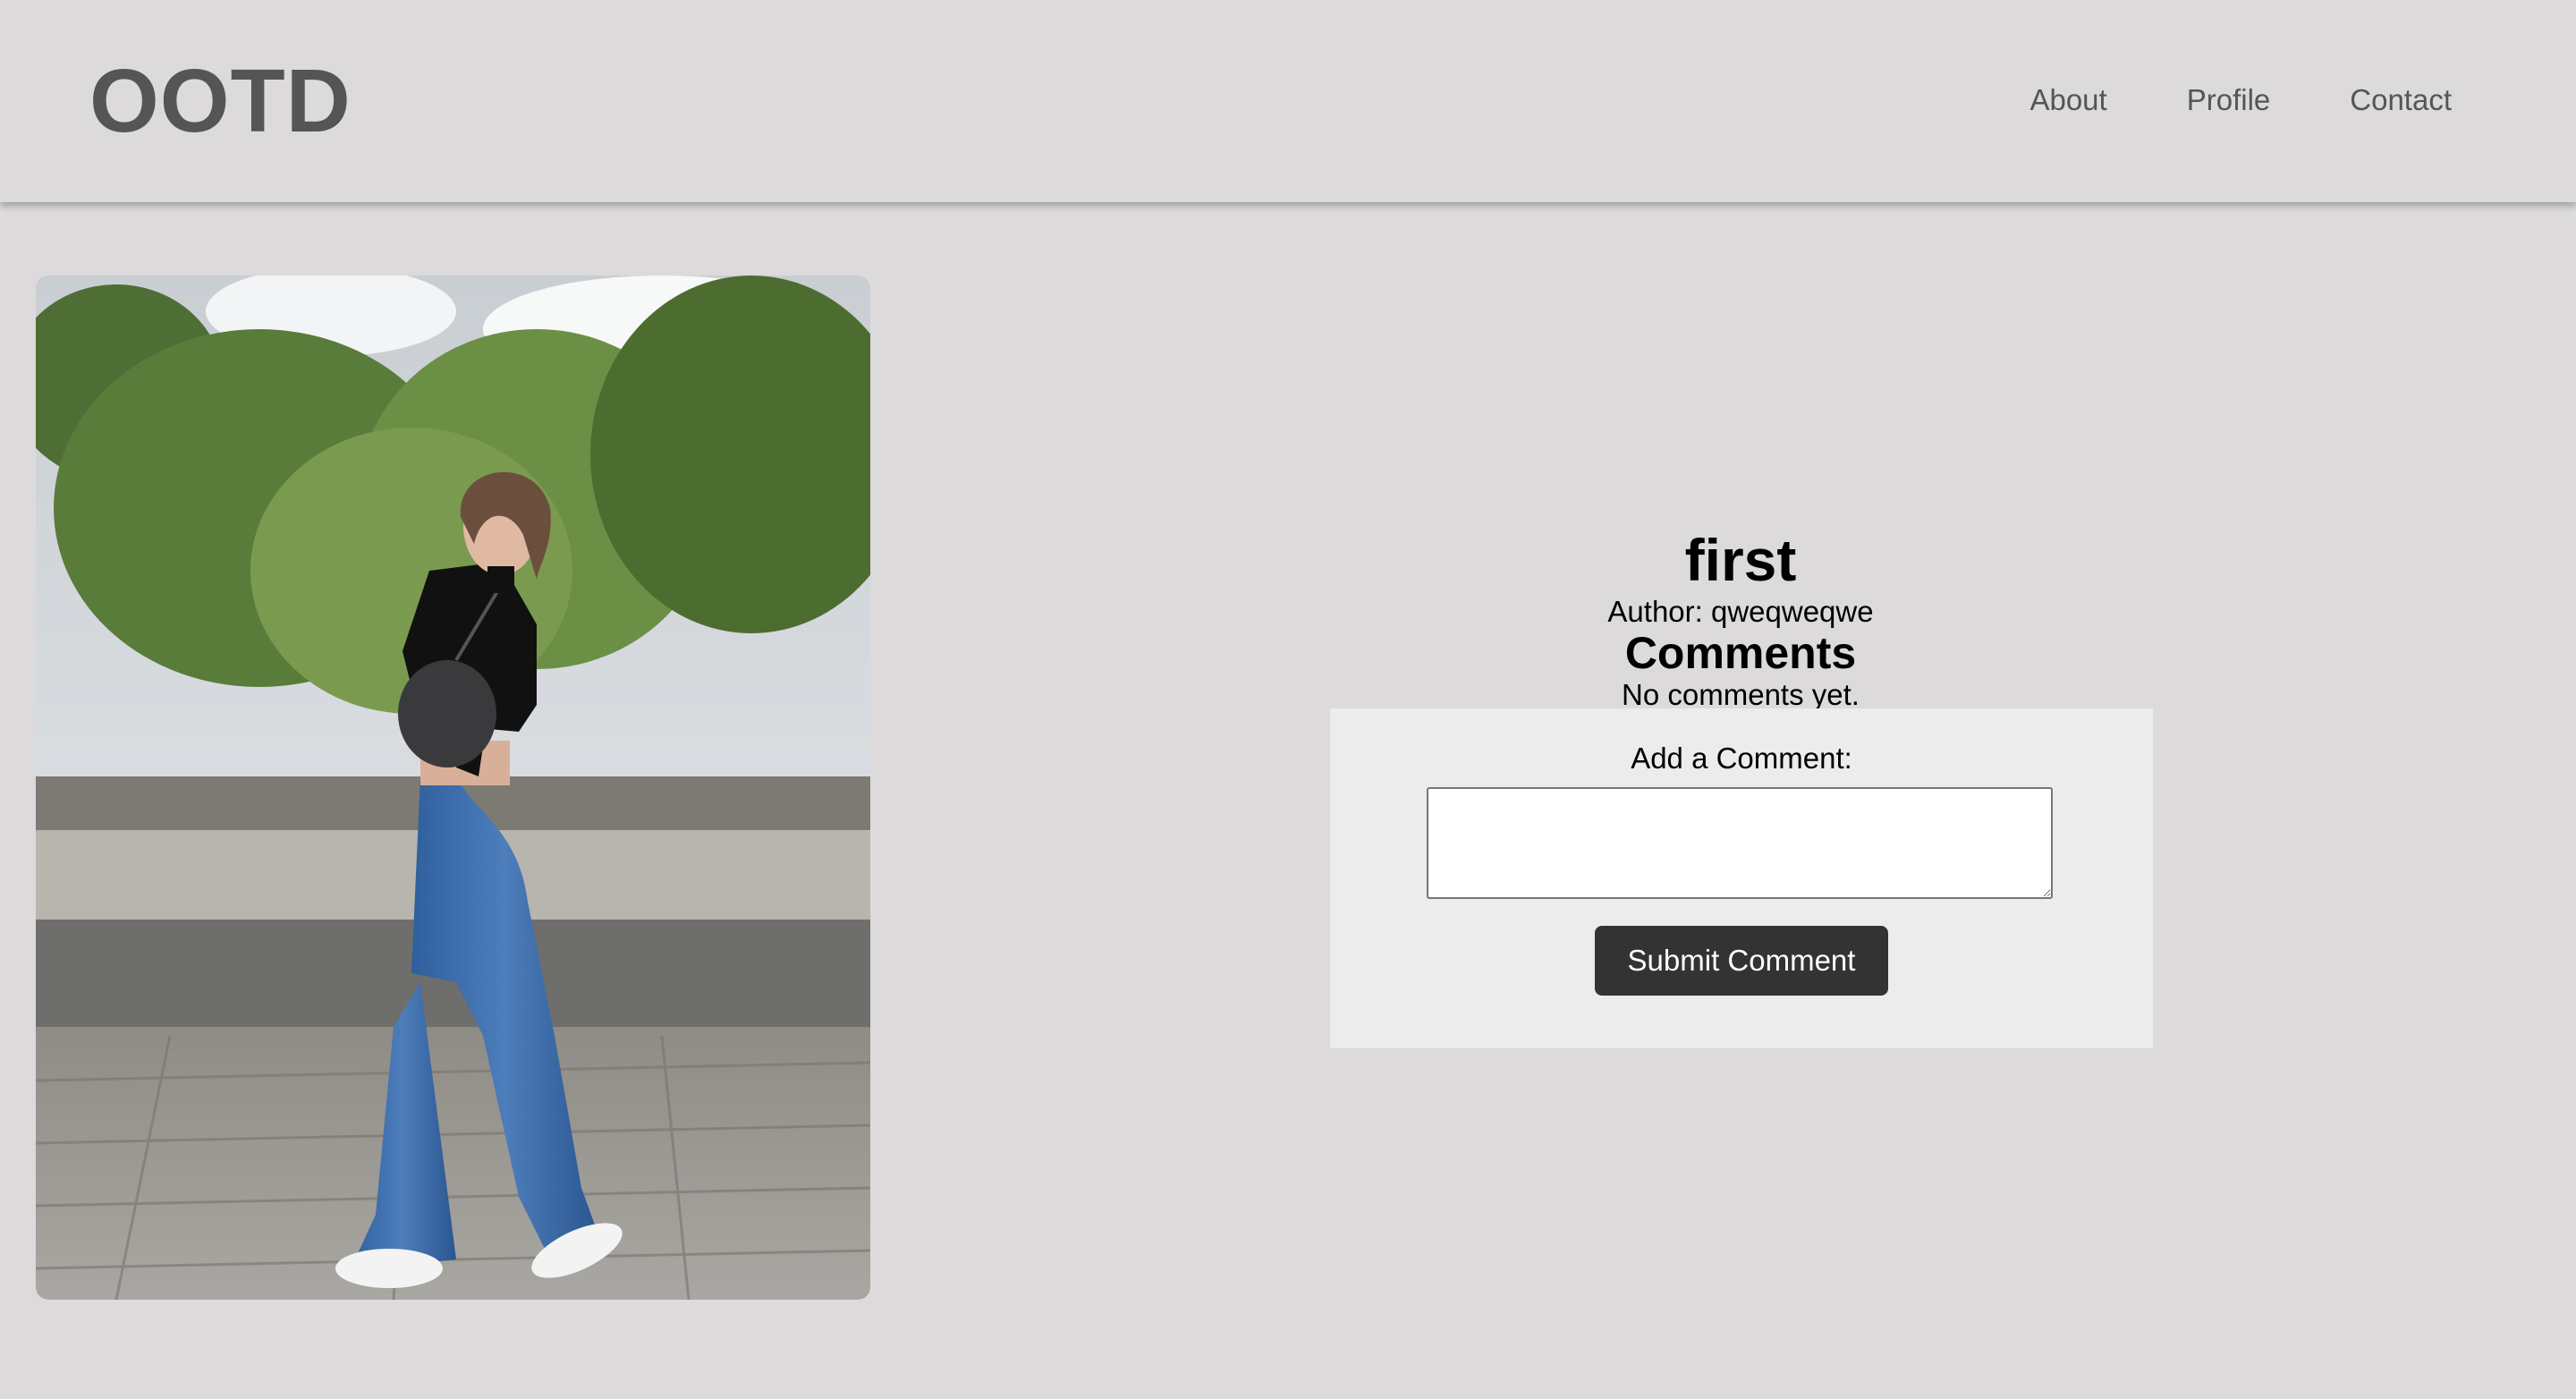 Image resolution: width=2576 pixels, height=1399 pixels. What do you see at coordinates (1741, 961) in the screenshot?
I see `submit-comment-button: Submit Comment` at bounding box center [1741, 961].